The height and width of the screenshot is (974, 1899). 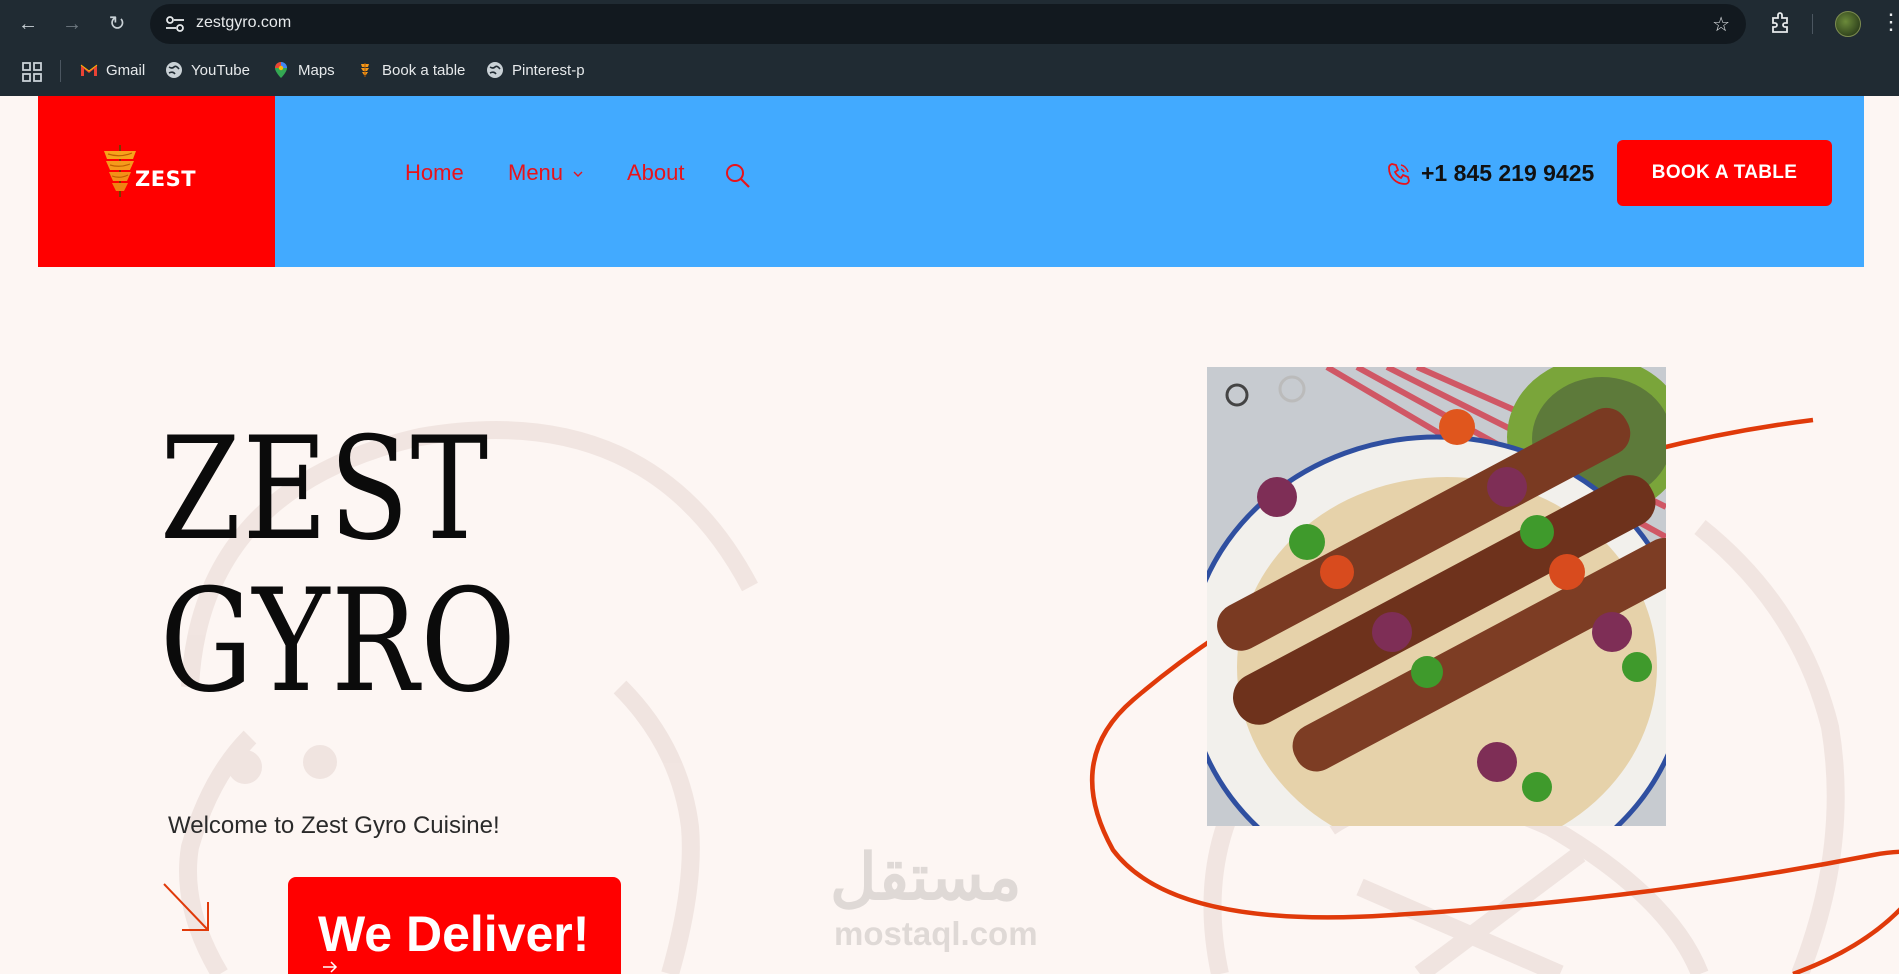 I want to click on bookmark-youtube: YouTube, so click(x=207, y=70).